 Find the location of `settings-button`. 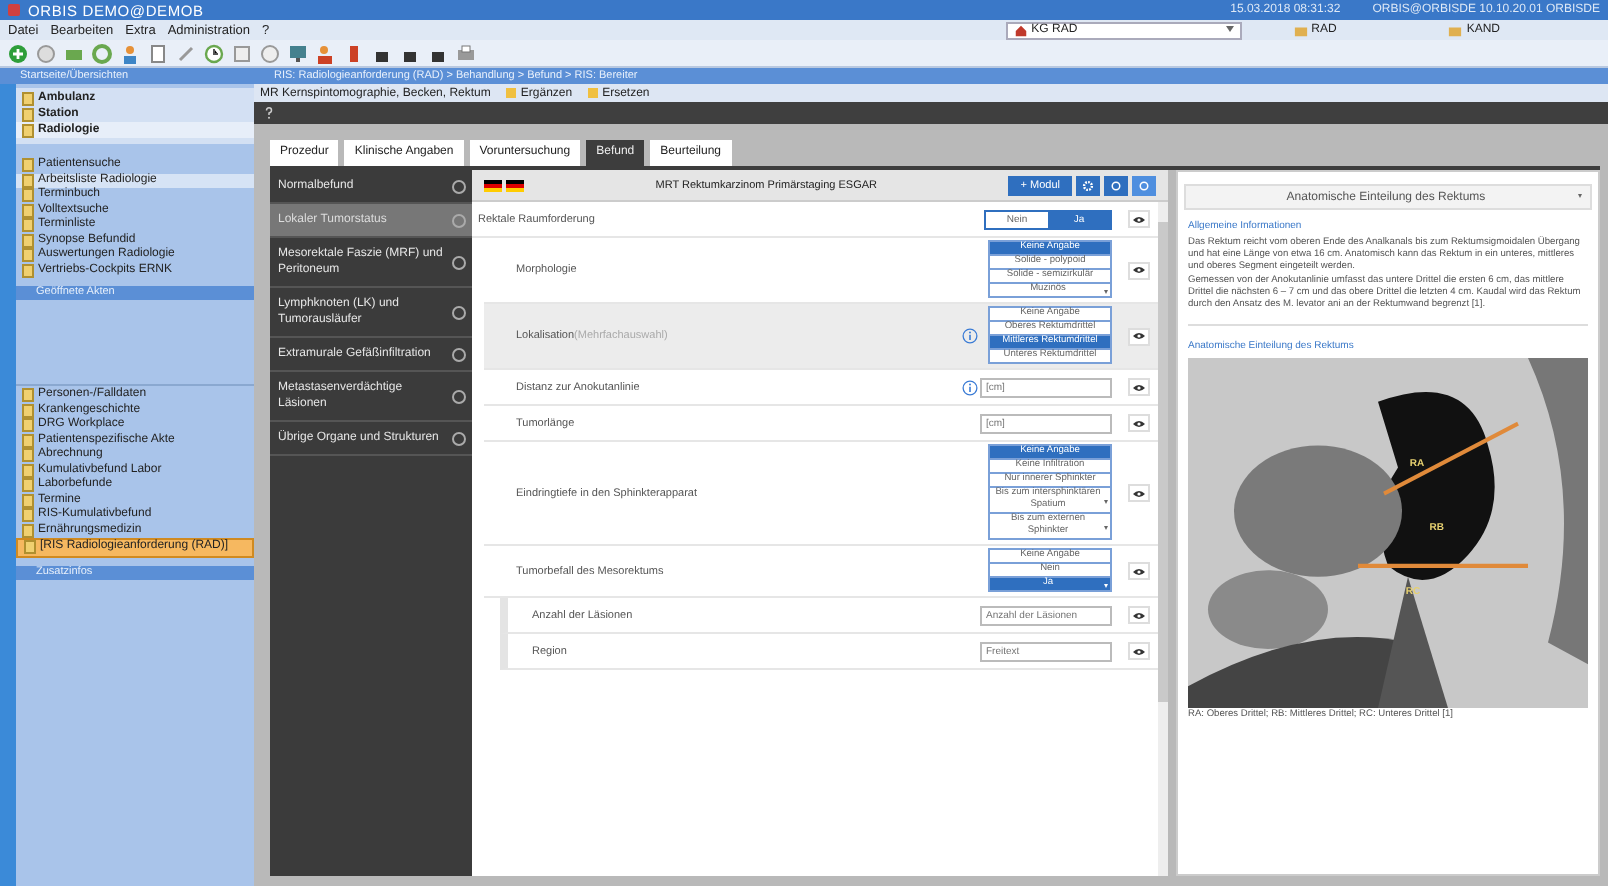

settings-button is located at coordinates (1088, 185).